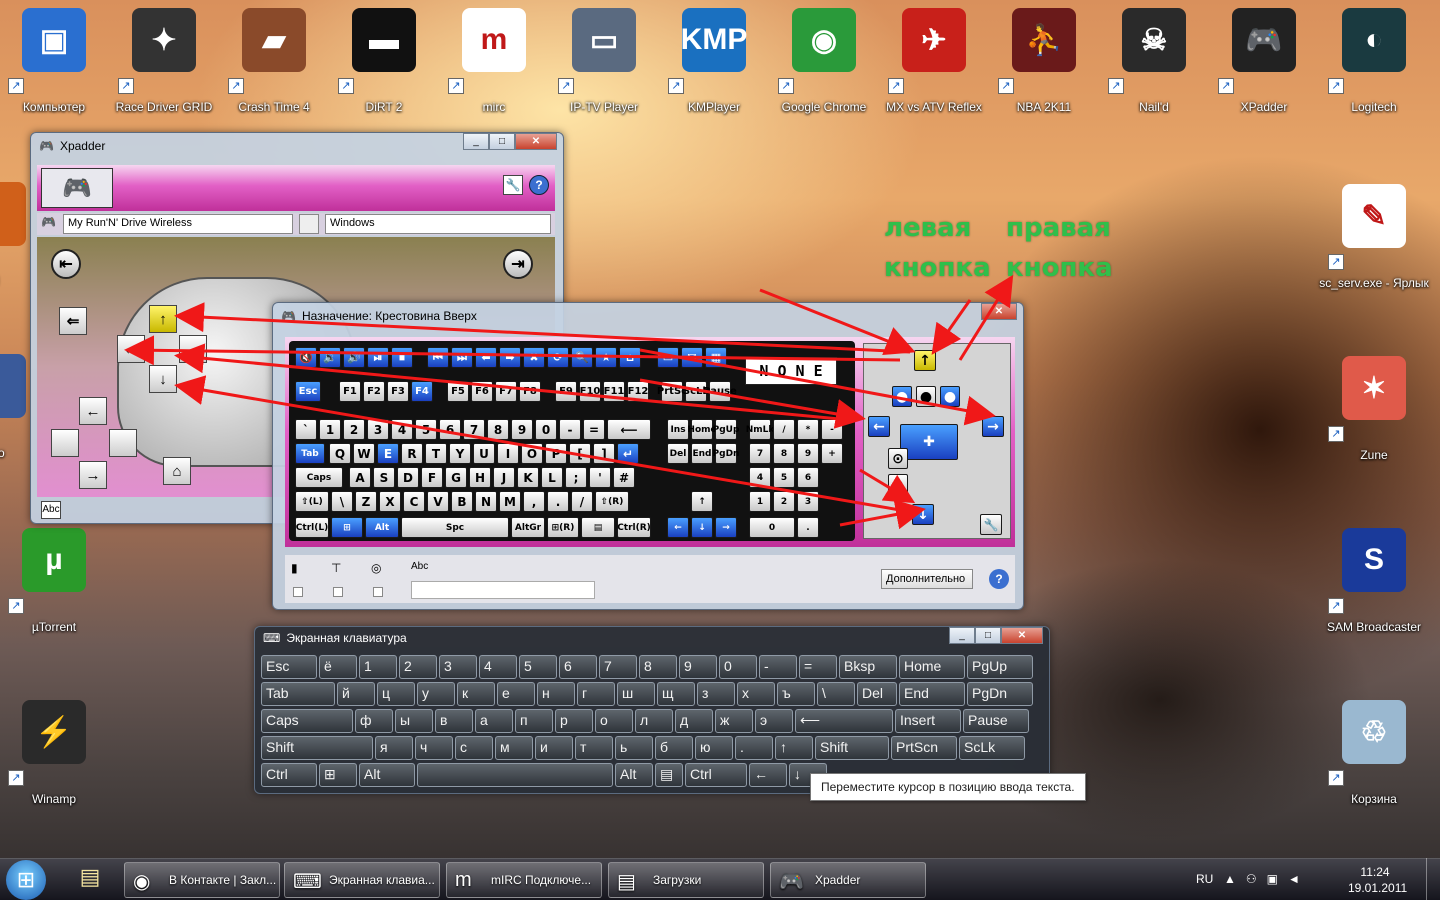 The image size is (1440, 900). What do you see at coordinates (566, 391) in the screenshot?
I see `key: F9` at bounding box center [566, 391].